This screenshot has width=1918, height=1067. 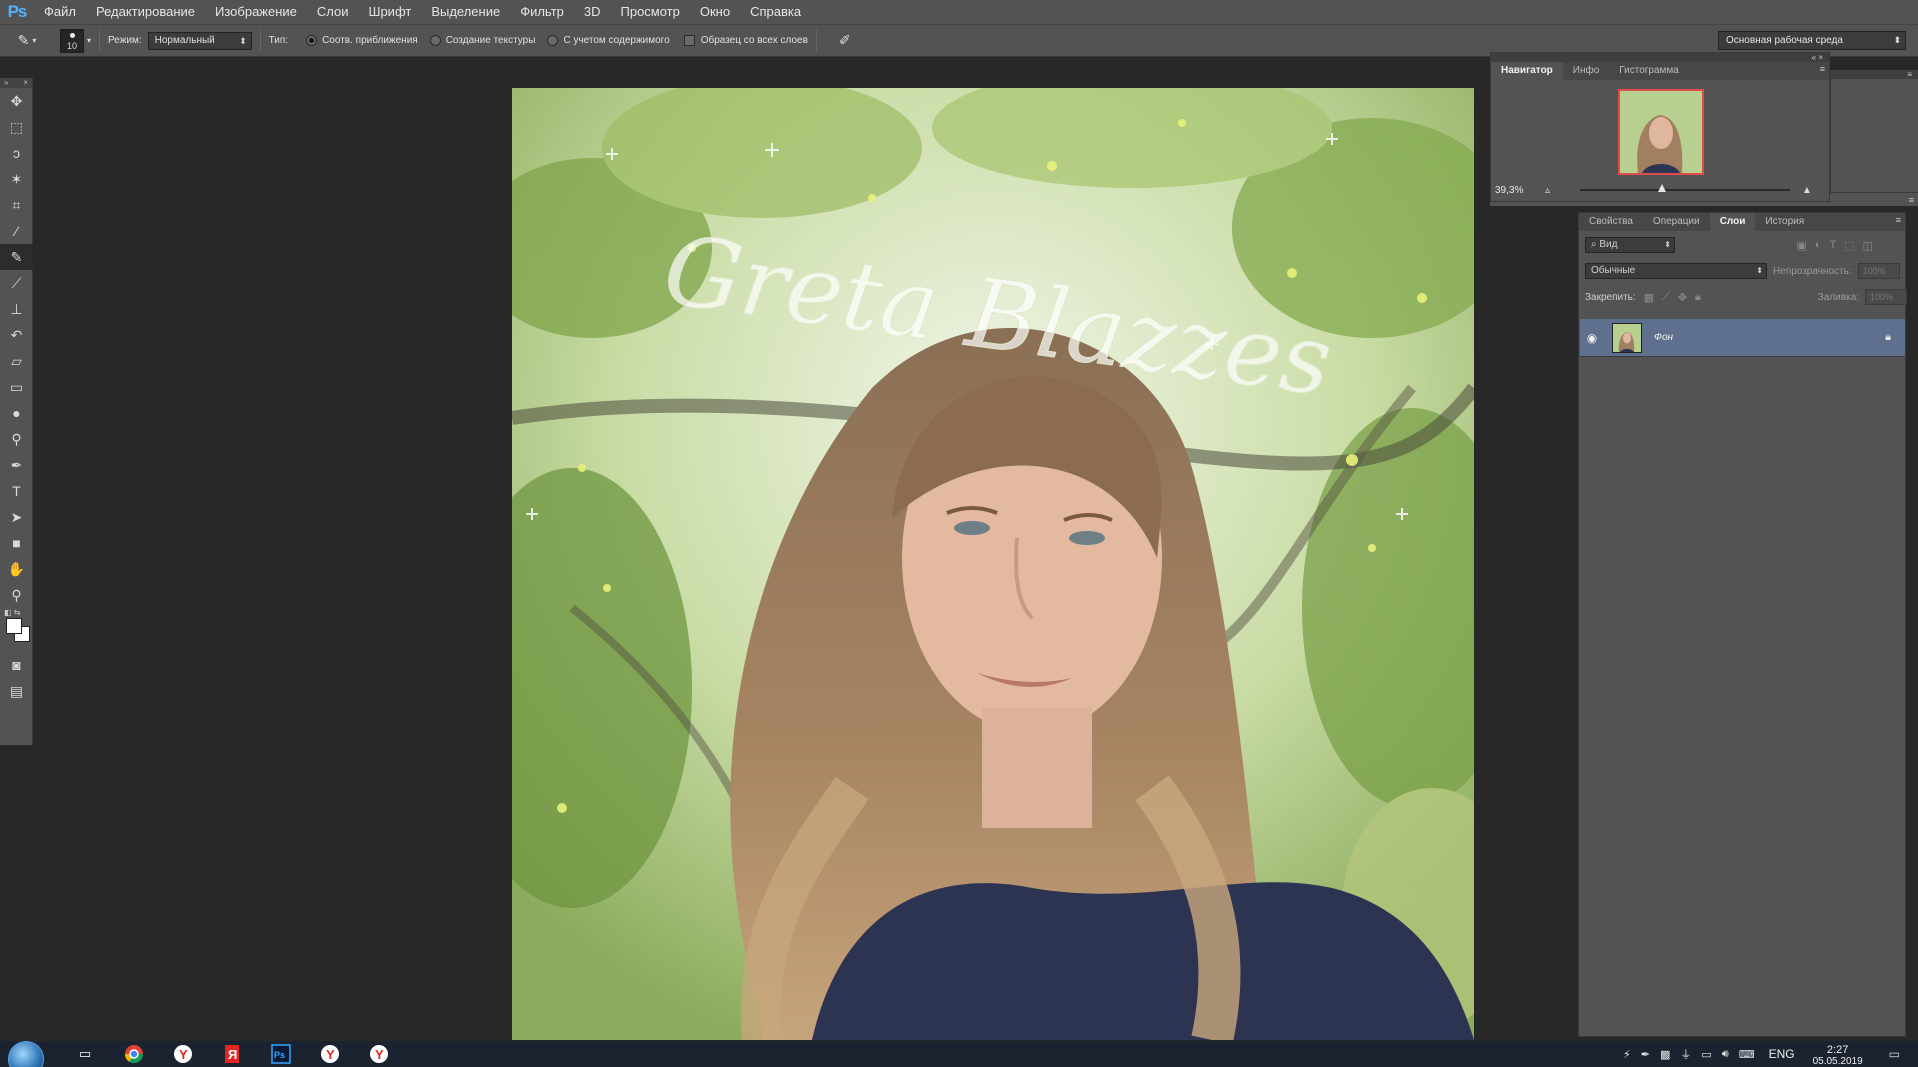 I want to click on zoom-slider, so click(x=1685, y=188).